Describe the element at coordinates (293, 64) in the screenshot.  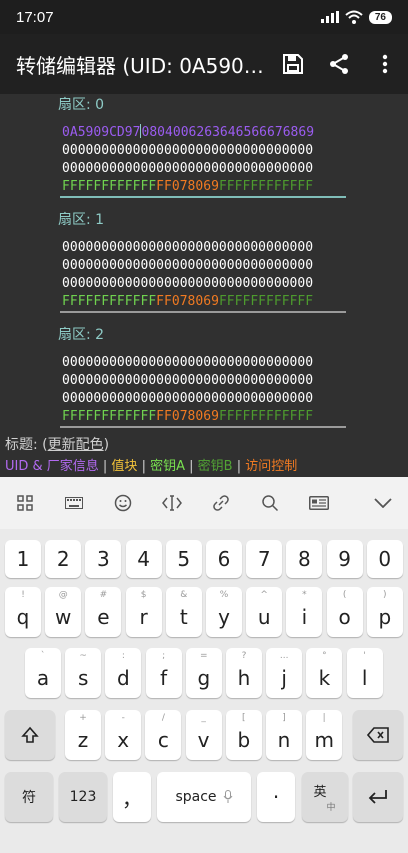
I see `save-button` at that location.